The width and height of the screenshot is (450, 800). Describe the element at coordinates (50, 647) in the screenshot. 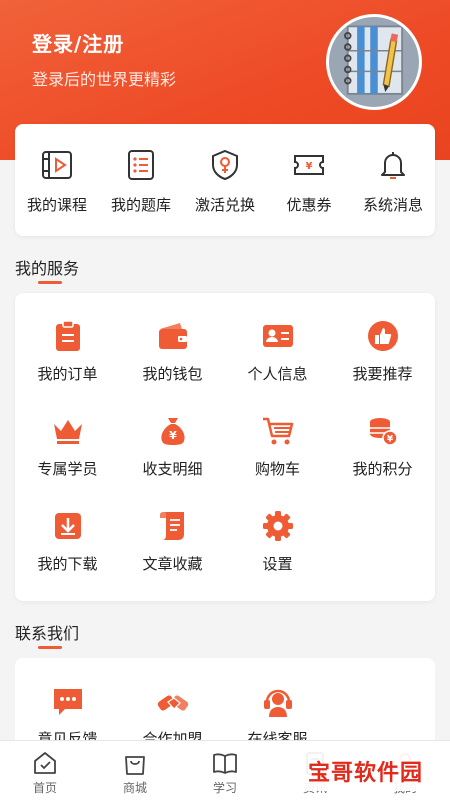

I see `section-underline-contact` at that location.